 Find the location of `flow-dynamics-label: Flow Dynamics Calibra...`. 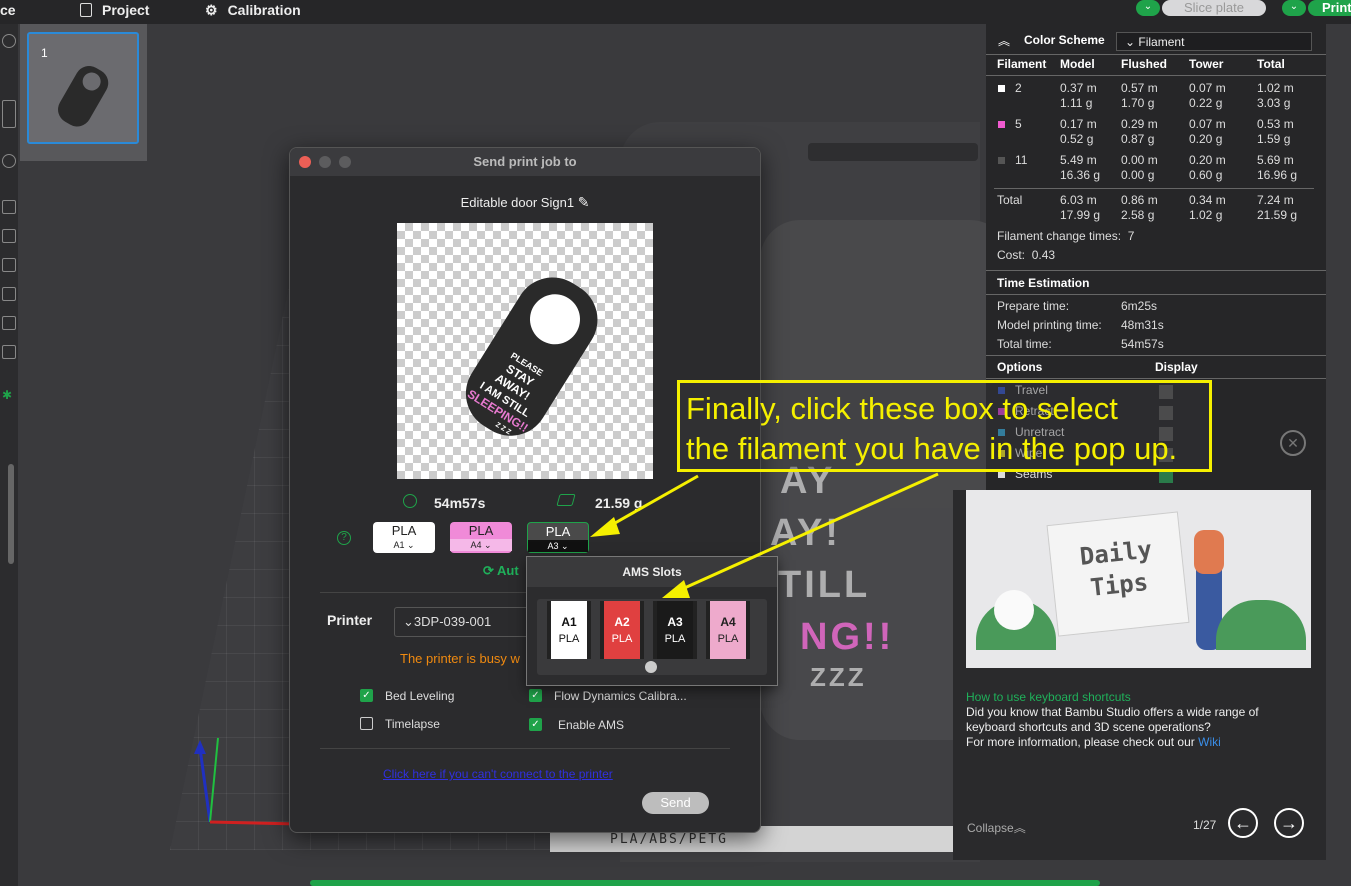

flow-dynamics-label: Flow Dynamics Calibra... is located at coordinates (620, 696).